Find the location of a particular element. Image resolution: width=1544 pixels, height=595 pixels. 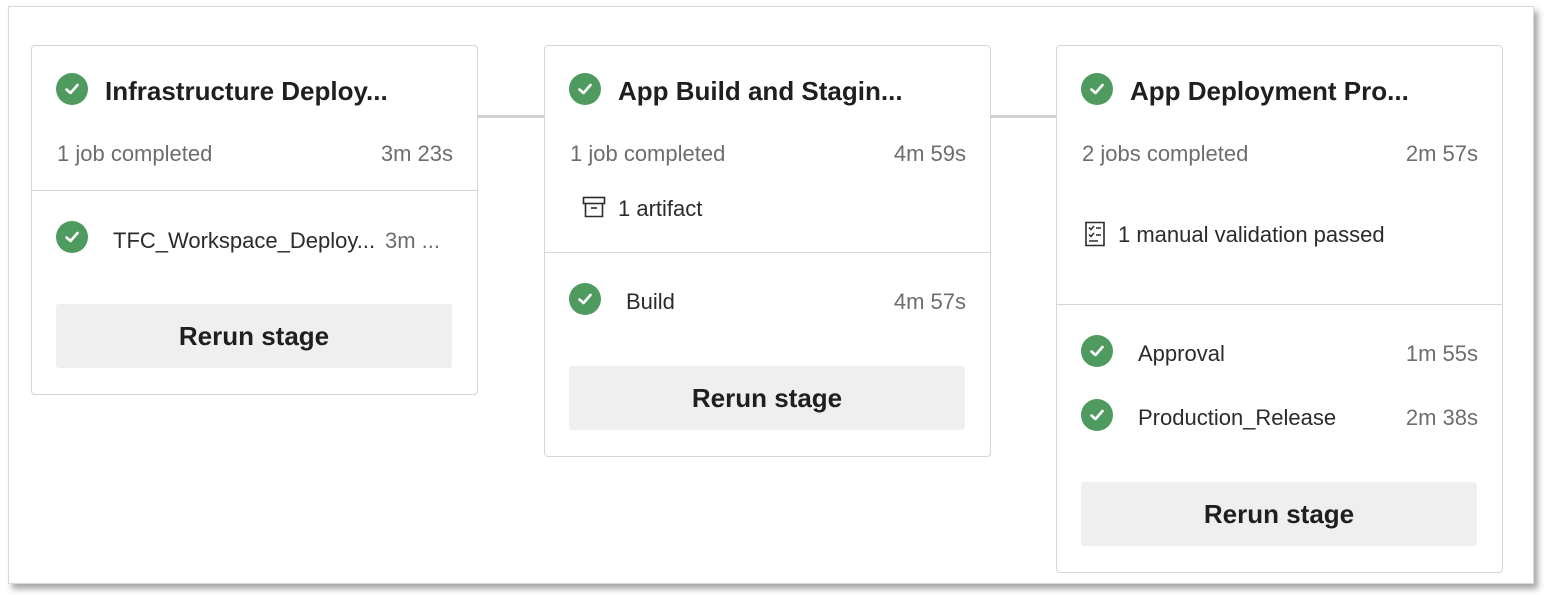

checklist-icon is located at coordinates (1095, 234).